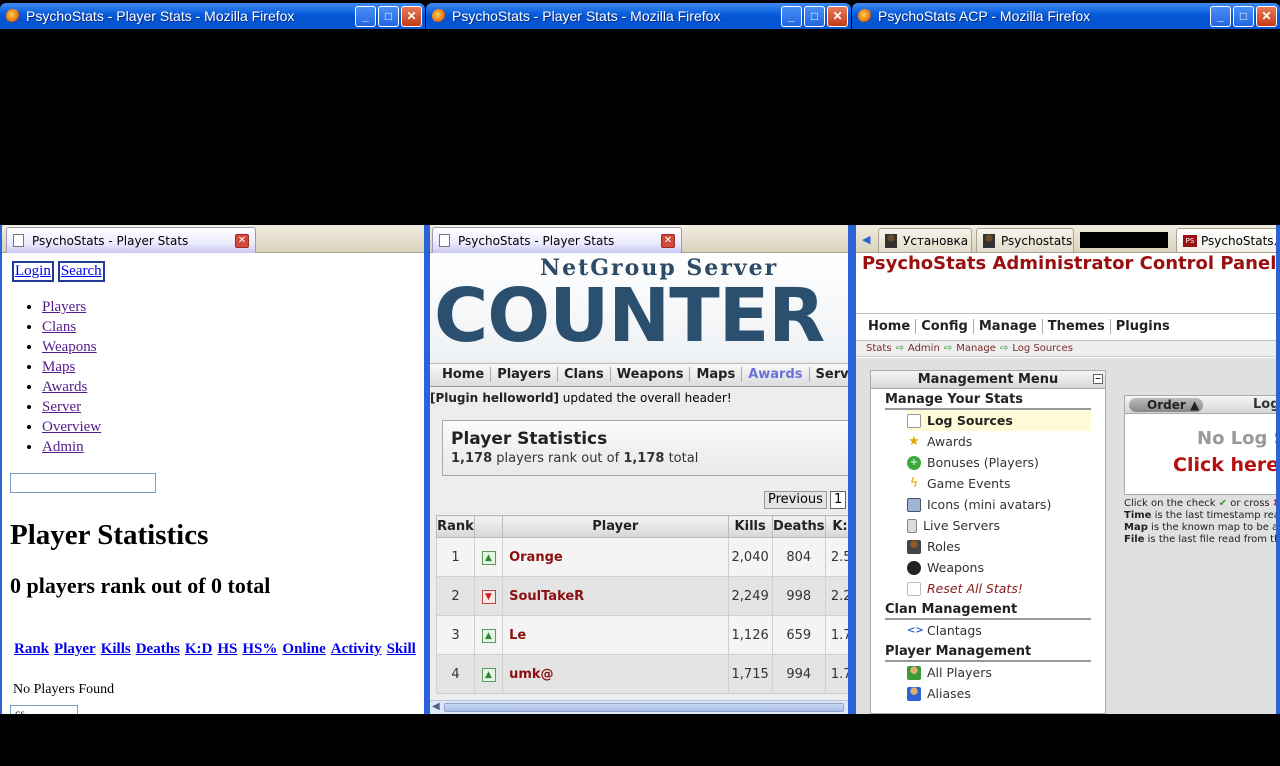  I want to click on cell-player: umk@, so click(615, 674).